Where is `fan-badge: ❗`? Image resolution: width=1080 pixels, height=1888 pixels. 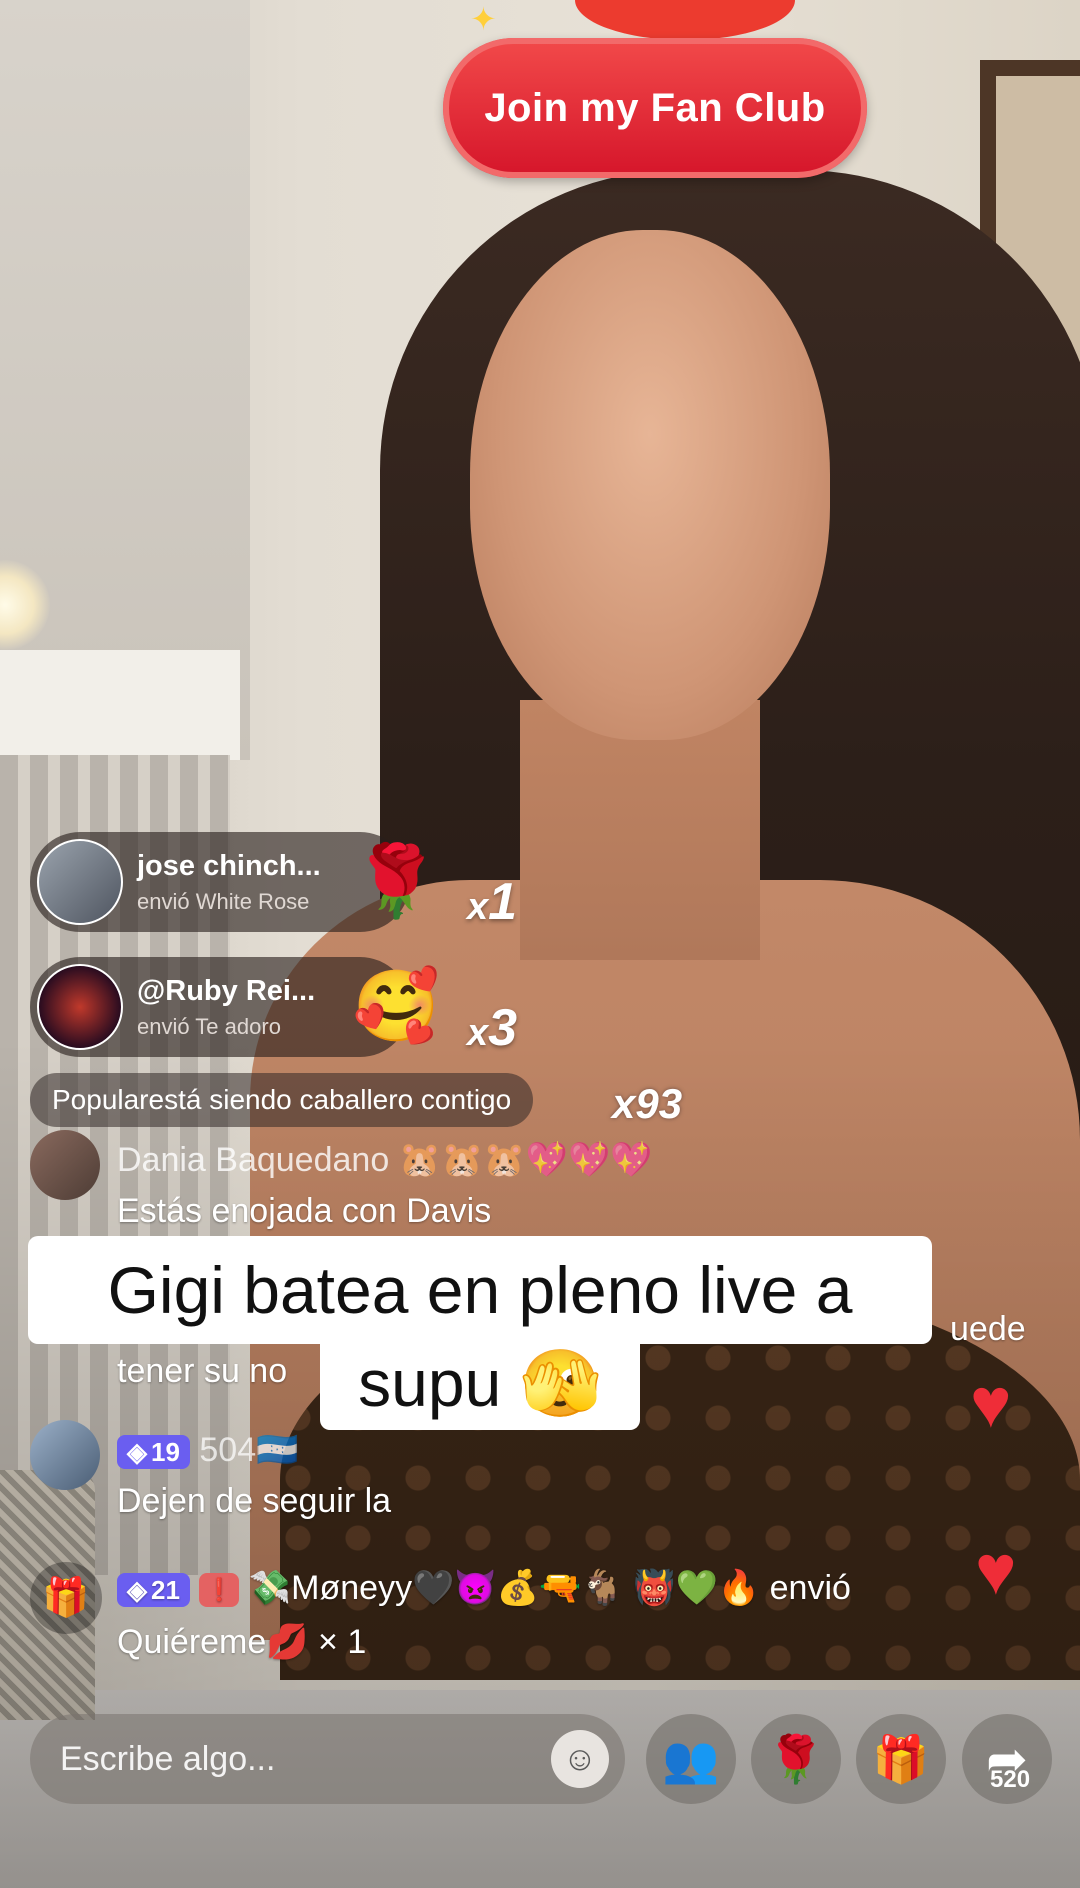
fan-badge: ❗ is located at coordinates (219, 1590).